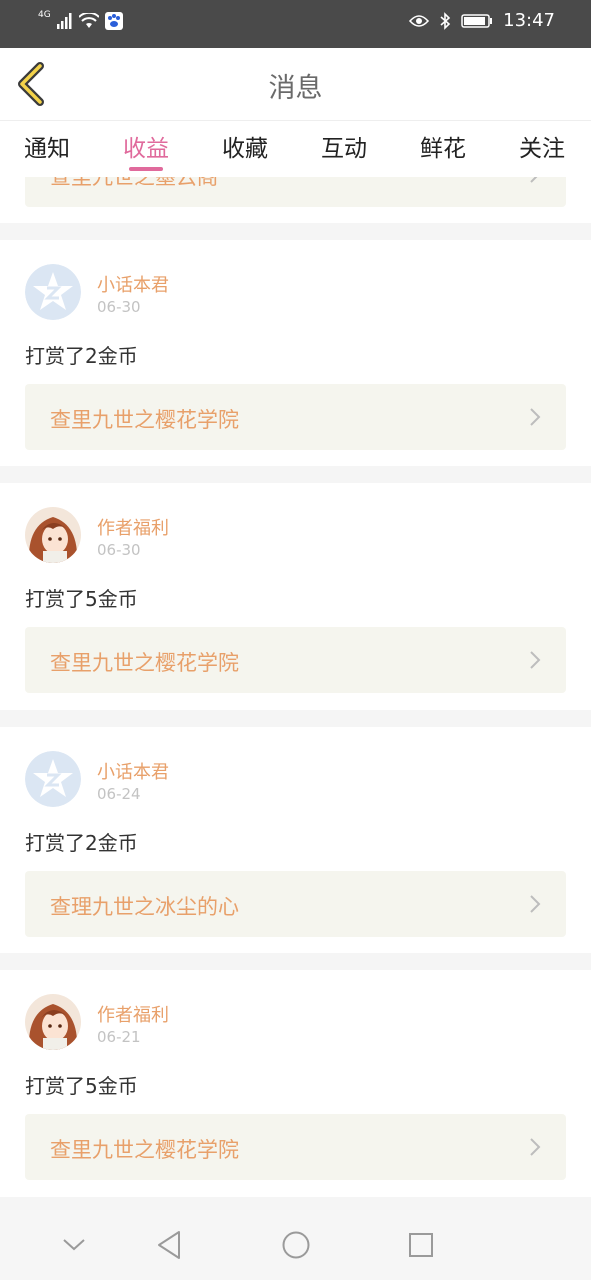 The image size is (591, 1280). What do you see at coordinates (144, 907) in the screenshot?
I see `book-title: 查理九世之冰尘的心` at bounding box center [144, 907].